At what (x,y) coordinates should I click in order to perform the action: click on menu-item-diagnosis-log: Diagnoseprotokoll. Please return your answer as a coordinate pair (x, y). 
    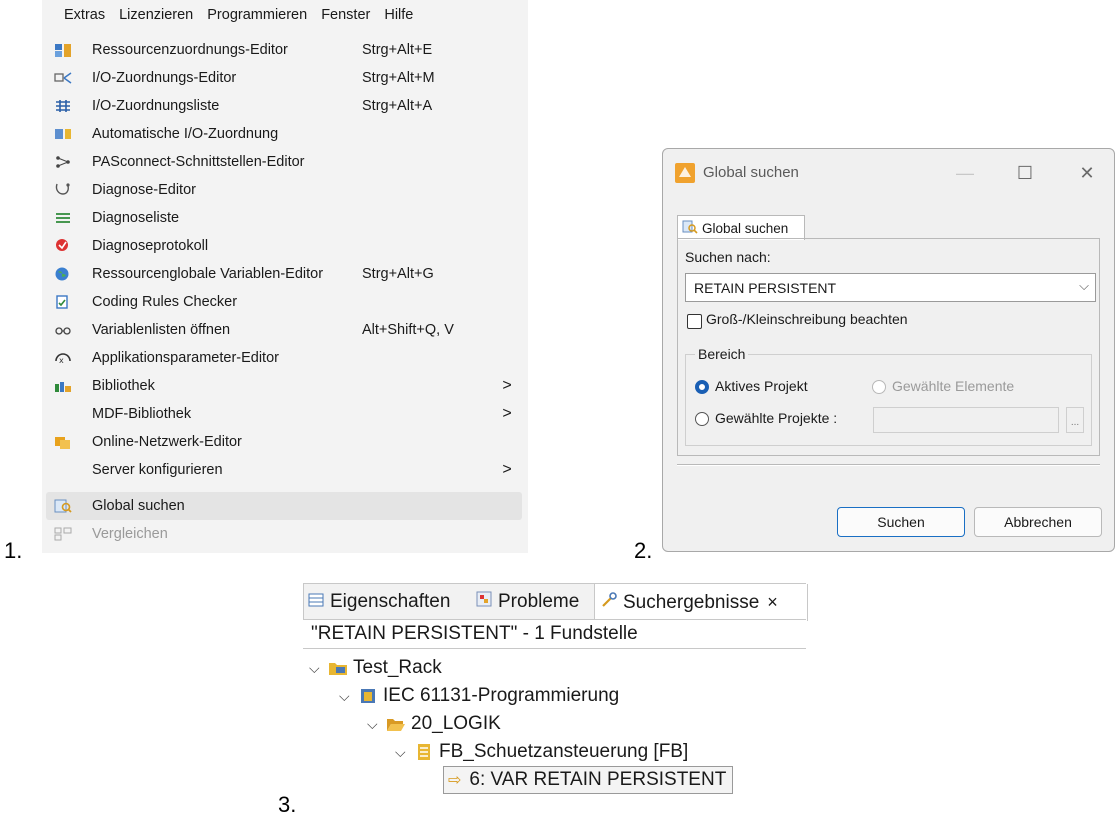
    Looking at the image, I should click on (284, 246).